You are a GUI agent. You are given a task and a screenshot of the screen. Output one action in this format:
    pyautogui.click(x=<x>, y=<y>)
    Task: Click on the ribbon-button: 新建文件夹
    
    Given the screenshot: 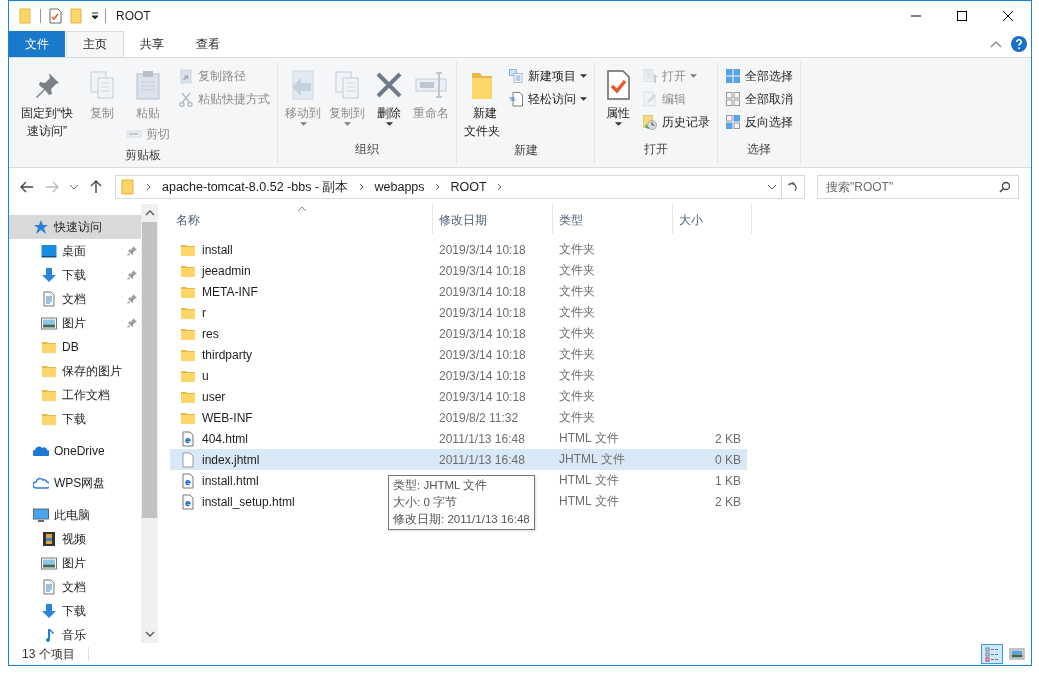 What is the action you would take?
    pyautogui.click(x=482, y=102)
    